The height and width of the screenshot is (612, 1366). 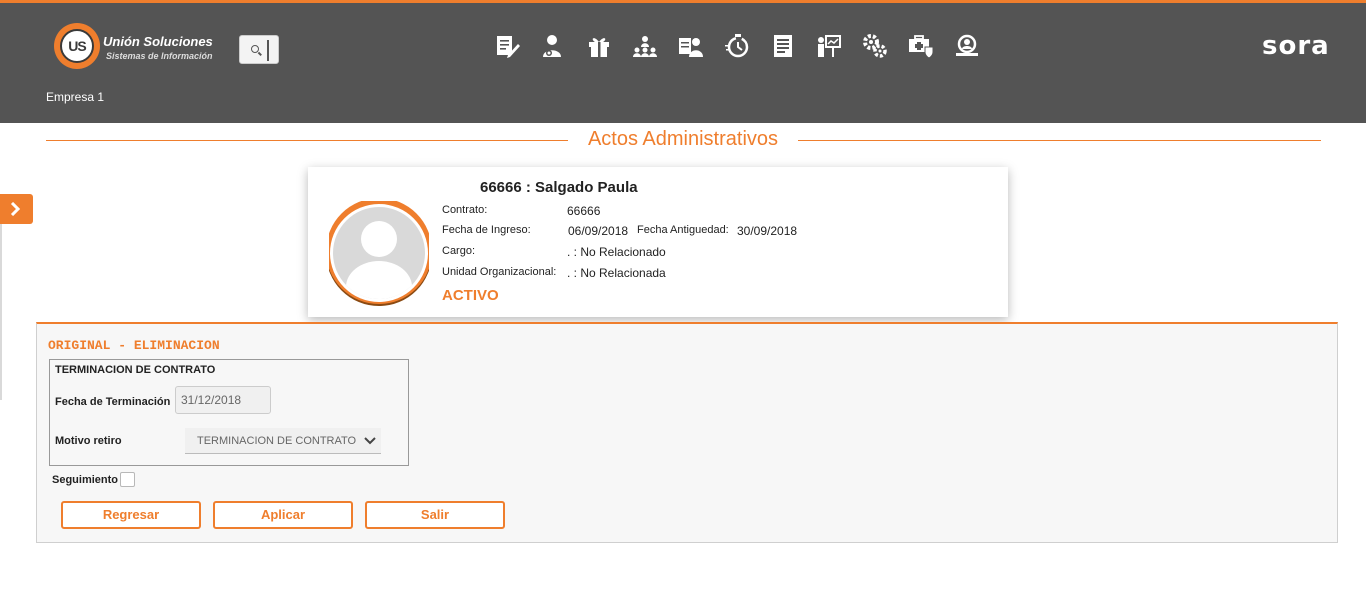 I want to click on contrato-row: Contrato: 66666, so click(x=592, y=212).